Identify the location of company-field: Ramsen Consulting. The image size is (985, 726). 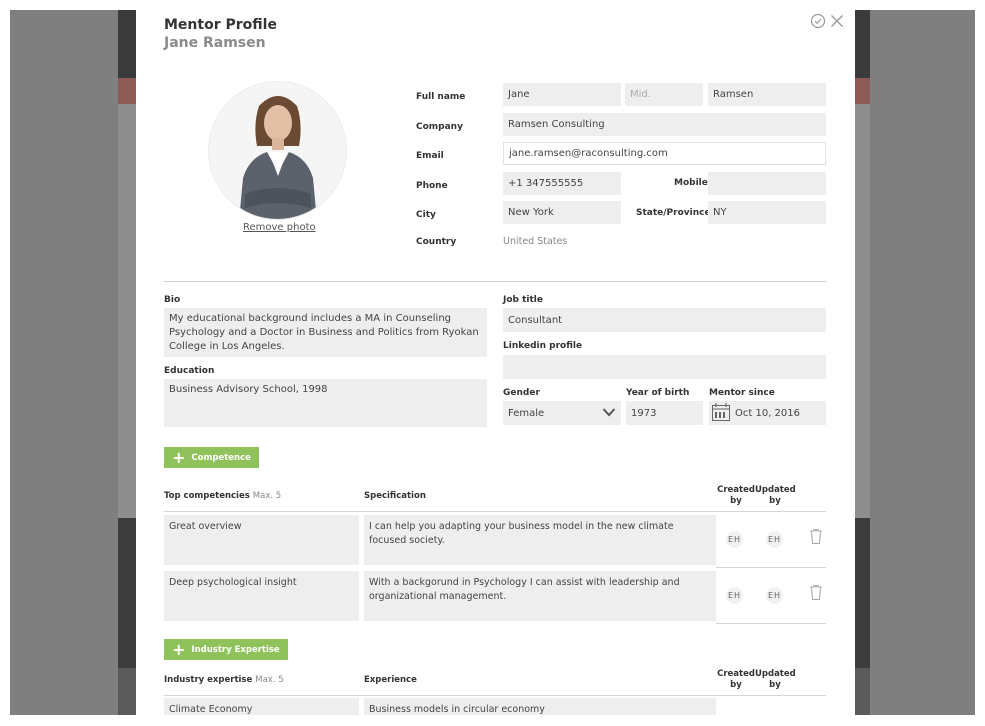
(664, 124).